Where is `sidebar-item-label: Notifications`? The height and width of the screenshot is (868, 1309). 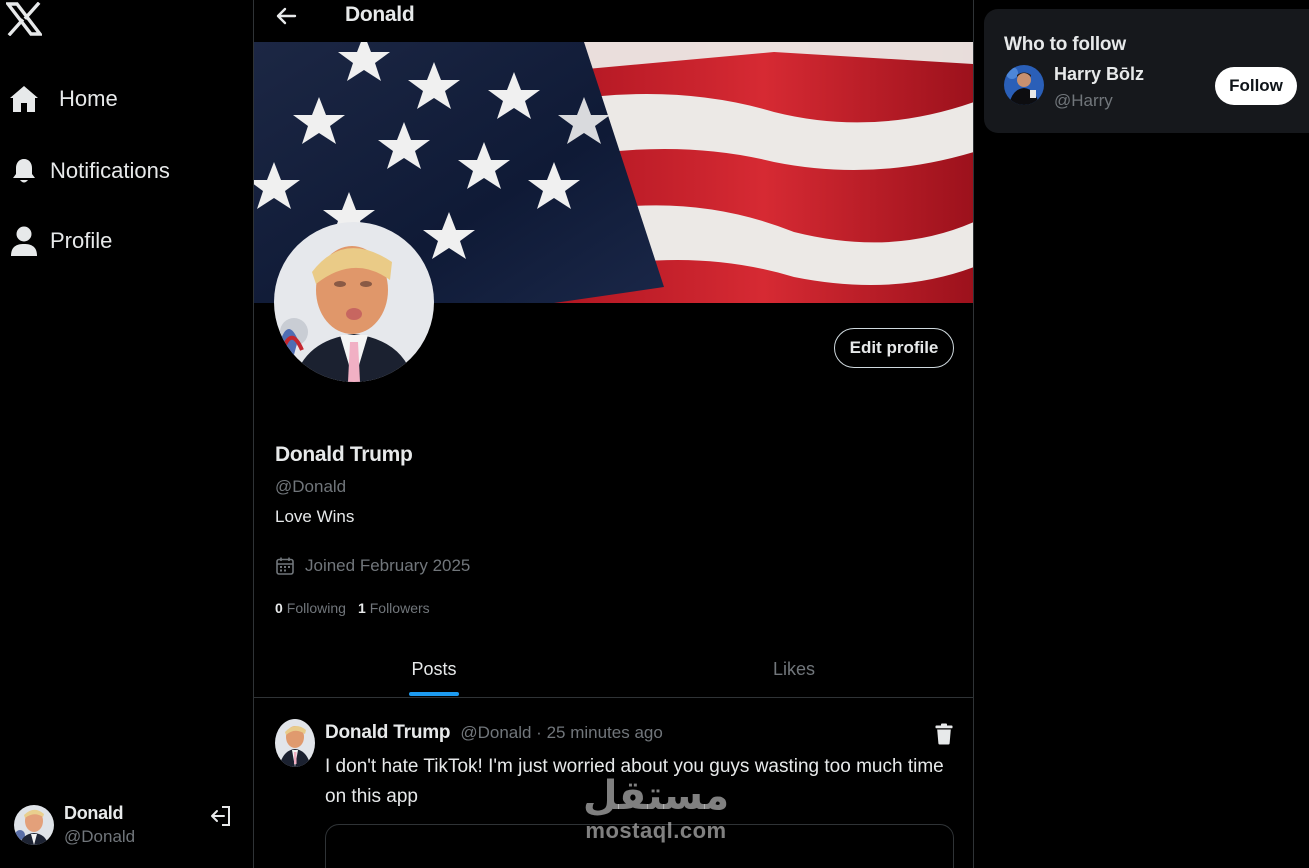 sidebar-item-label: Notifications is located at coordinates (110, 170).